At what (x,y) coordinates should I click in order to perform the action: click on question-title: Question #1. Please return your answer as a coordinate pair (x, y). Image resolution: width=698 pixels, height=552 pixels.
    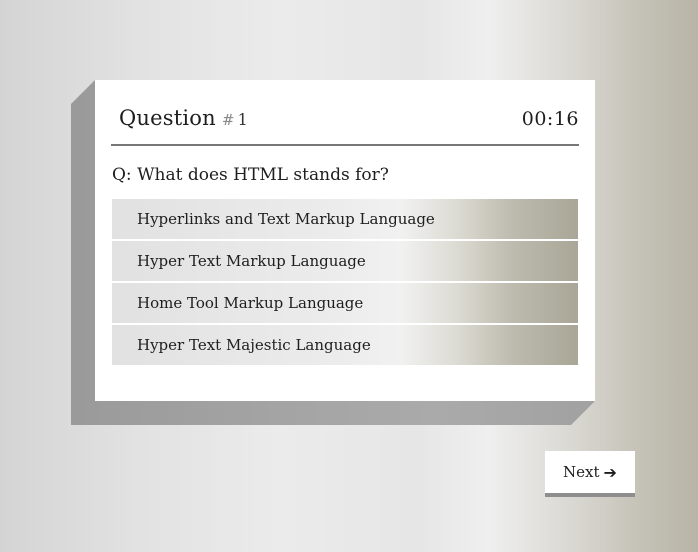
    Looking at the image, I should click on (183, 118).